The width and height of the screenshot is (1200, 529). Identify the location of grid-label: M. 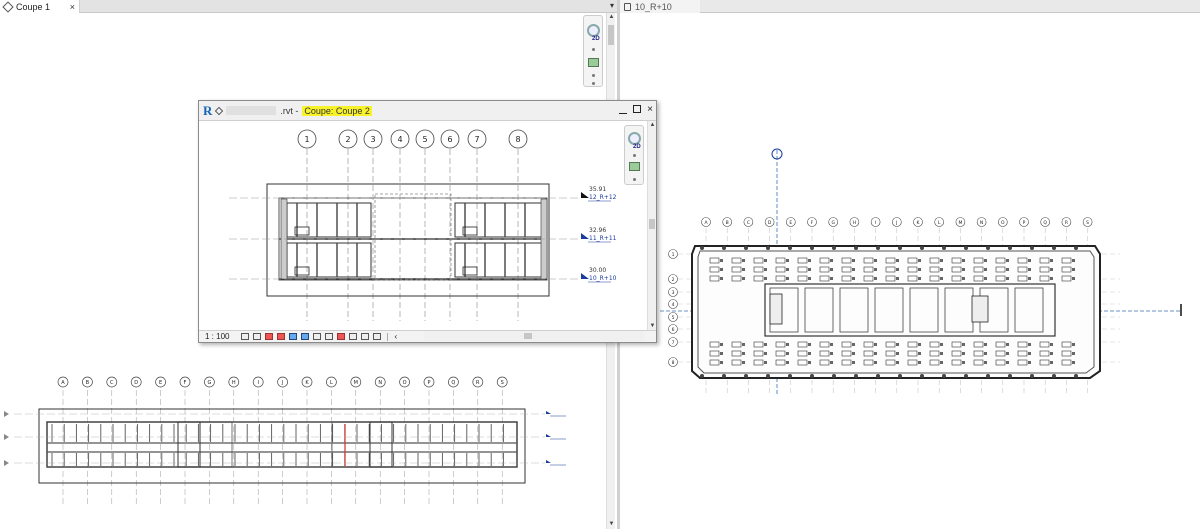
(960, 223).